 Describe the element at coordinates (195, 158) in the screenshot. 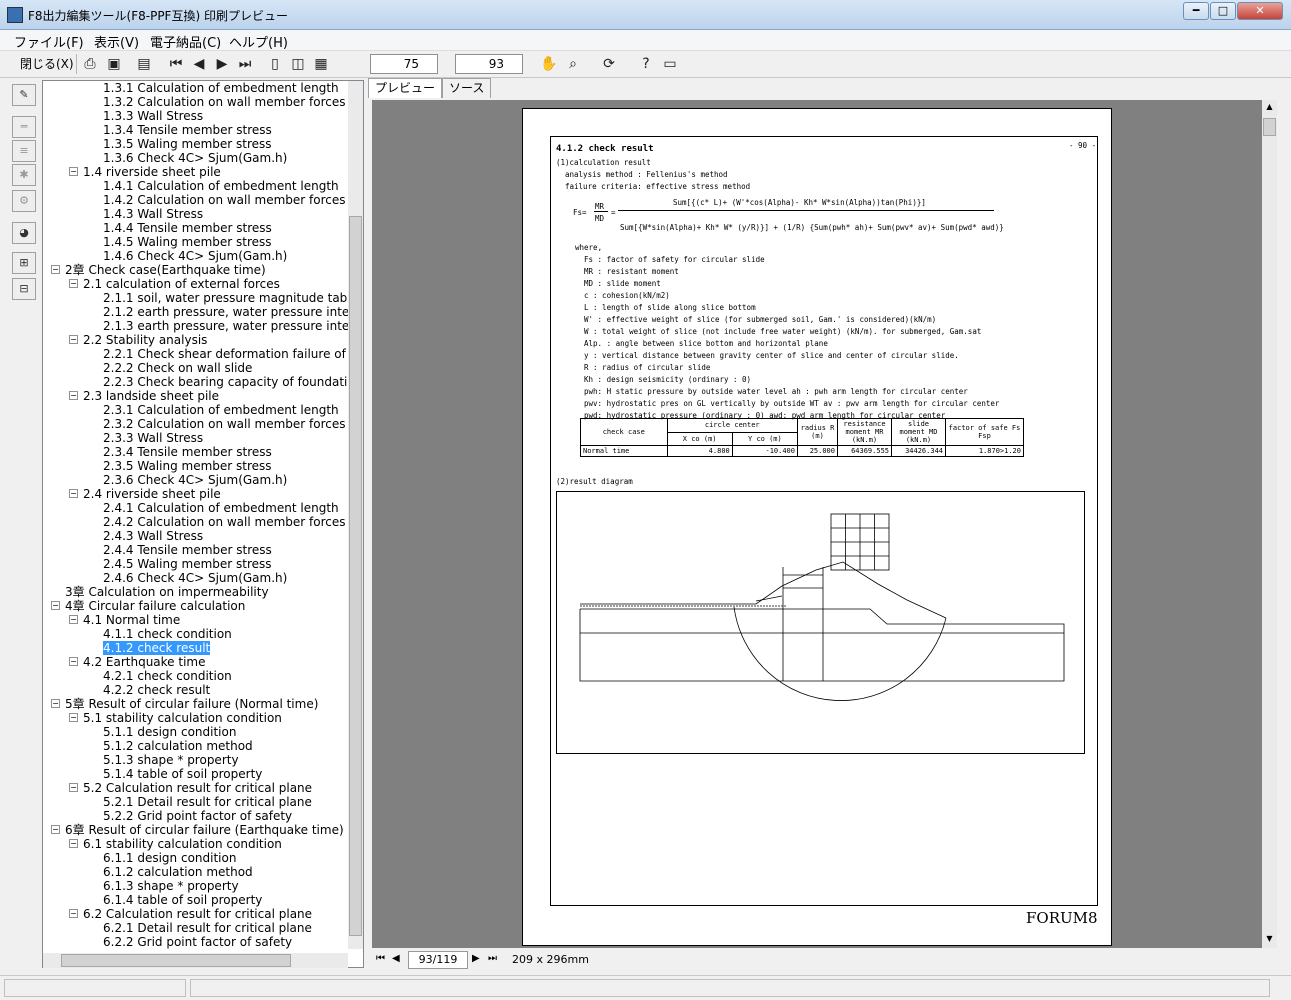

I see `tree-node: 1.3.6 Check 4C> Sjum(Gam.h)` at that location.